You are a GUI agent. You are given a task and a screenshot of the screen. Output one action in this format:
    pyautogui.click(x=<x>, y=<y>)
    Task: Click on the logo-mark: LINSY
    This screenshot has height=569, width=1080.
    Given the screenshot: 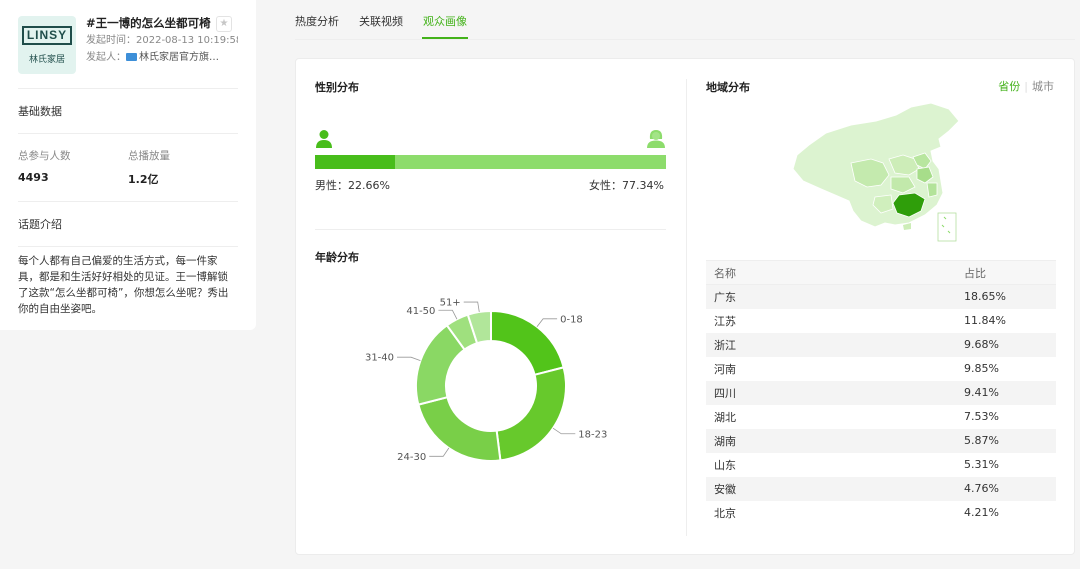 What is the action you would take?
    pyautogui.click(x=47, y=35)
    